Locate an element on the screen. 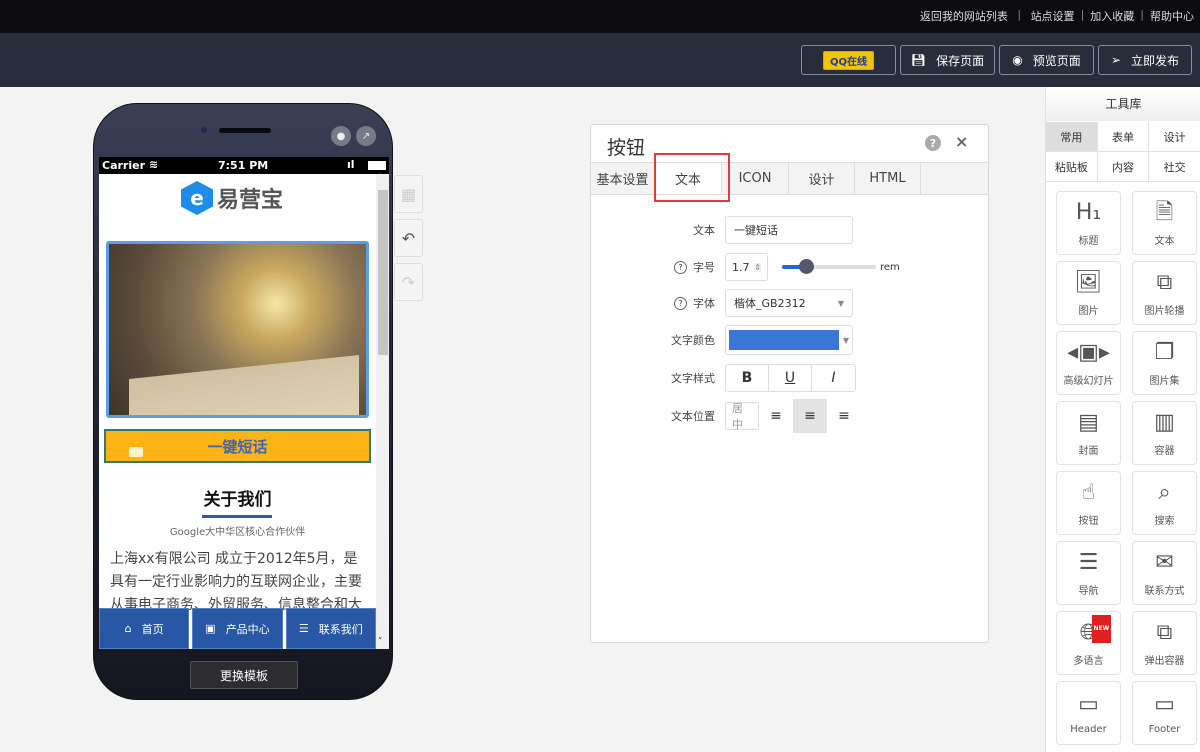 The width and height of the screenshot is (1200, 752). font-size-stepper: 1.7 ⇕ is located at coordinates (746, 267).